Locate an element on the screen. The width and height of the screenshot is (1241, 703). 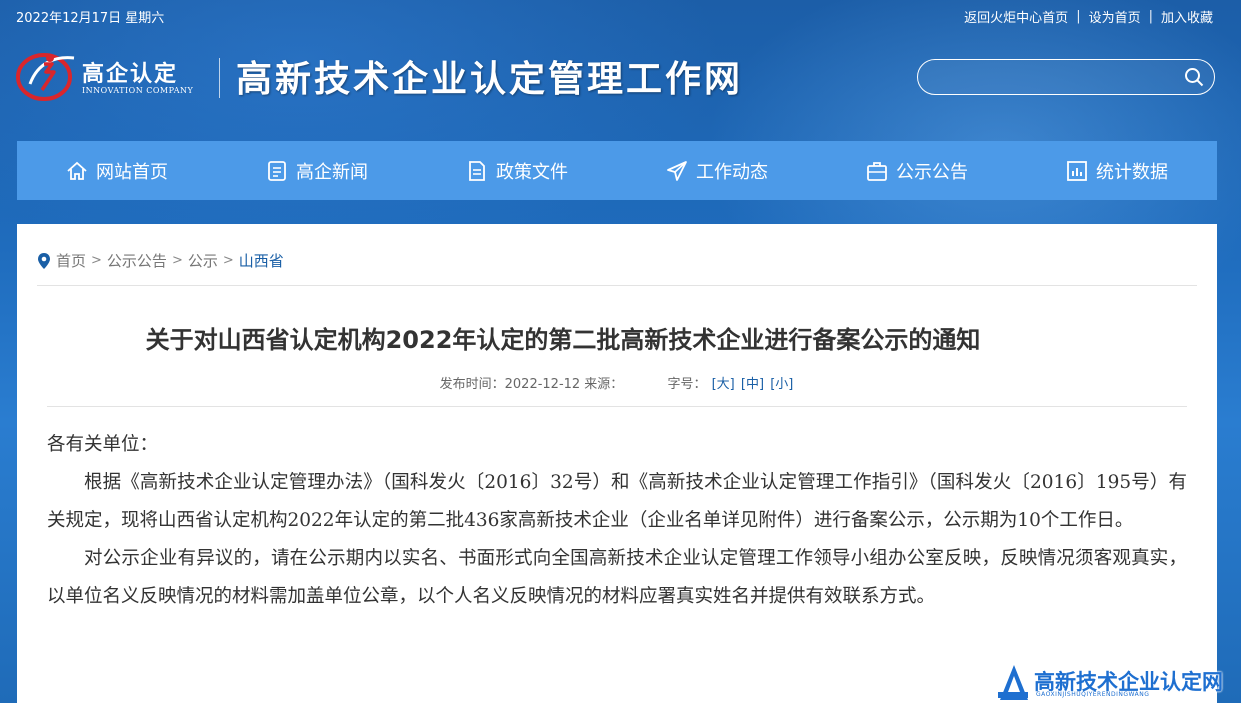
home-icon is located at coordinates (77, 170).